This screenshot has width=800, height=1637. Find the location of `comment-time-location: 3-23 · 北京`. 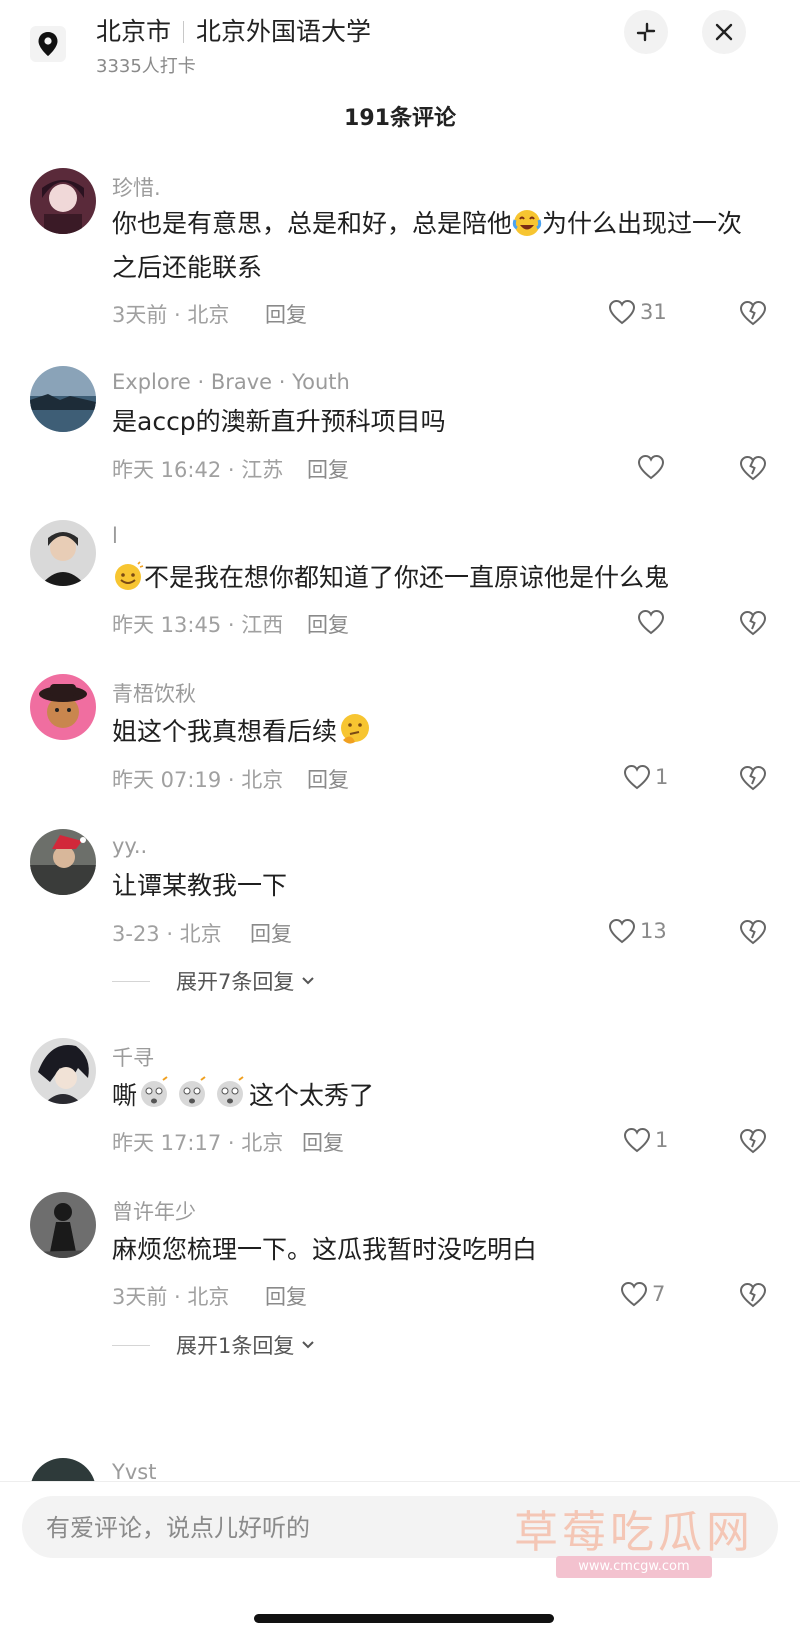

comment-time-location: 3-23 · 北京 is located at coordinates (167, 934).